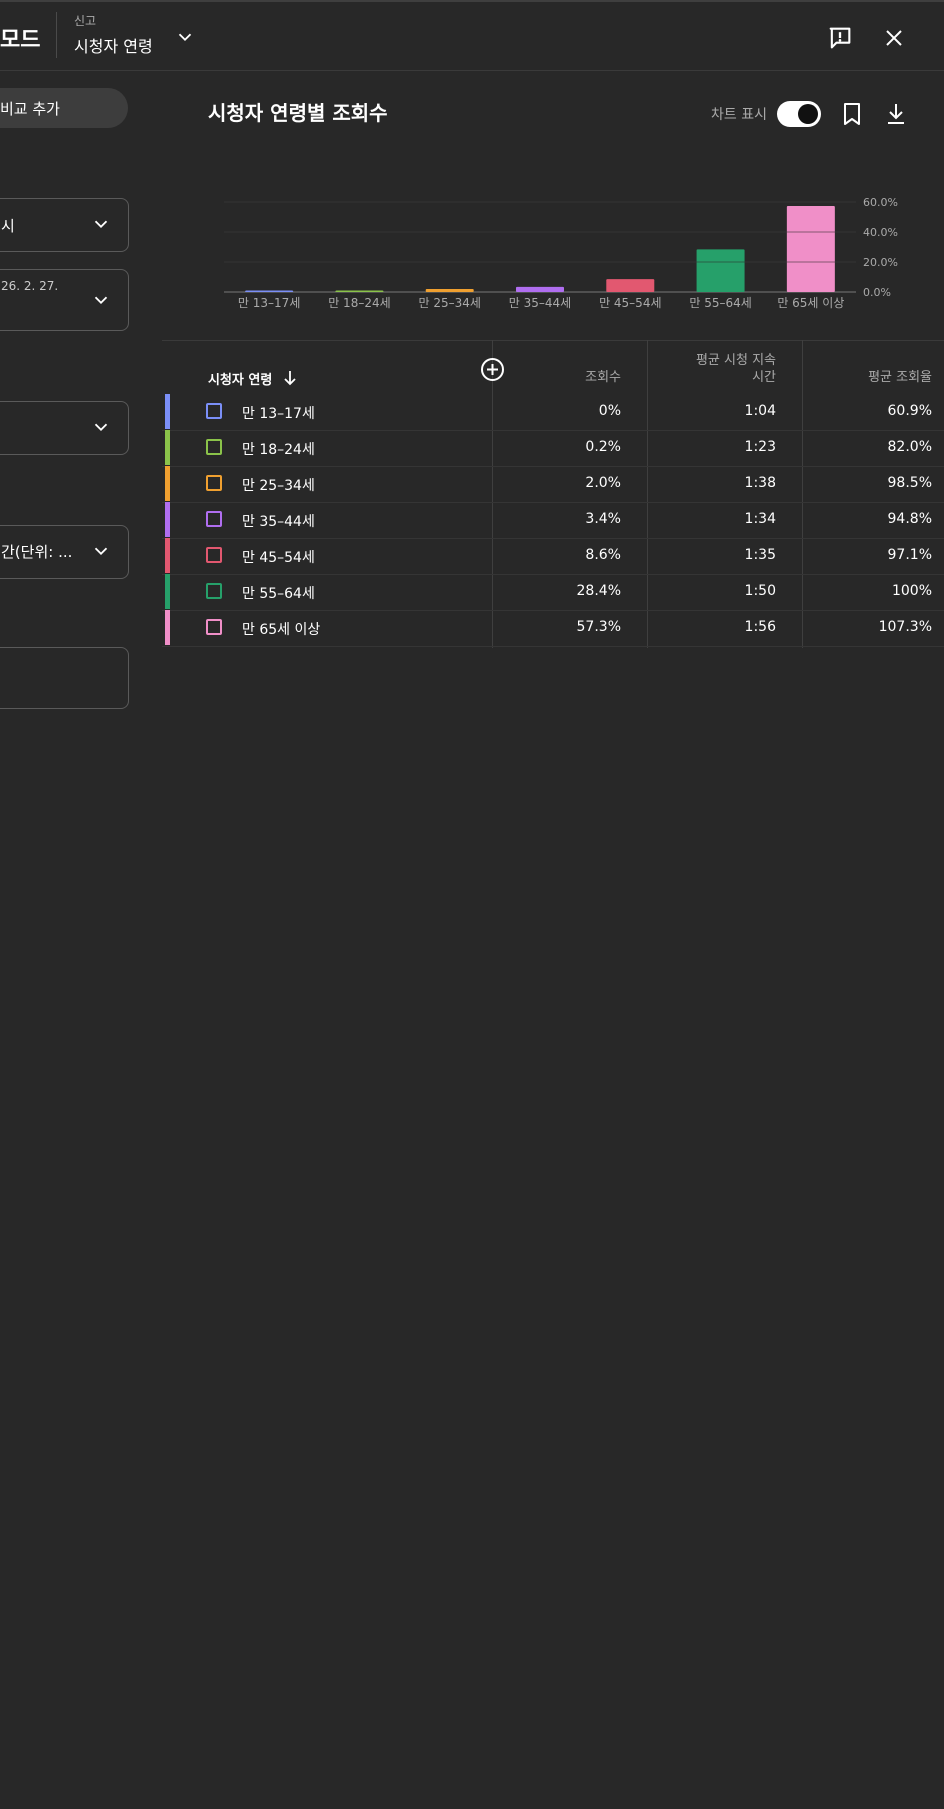  I want to click on row-percentage: 60.9%, so click(909, 411).